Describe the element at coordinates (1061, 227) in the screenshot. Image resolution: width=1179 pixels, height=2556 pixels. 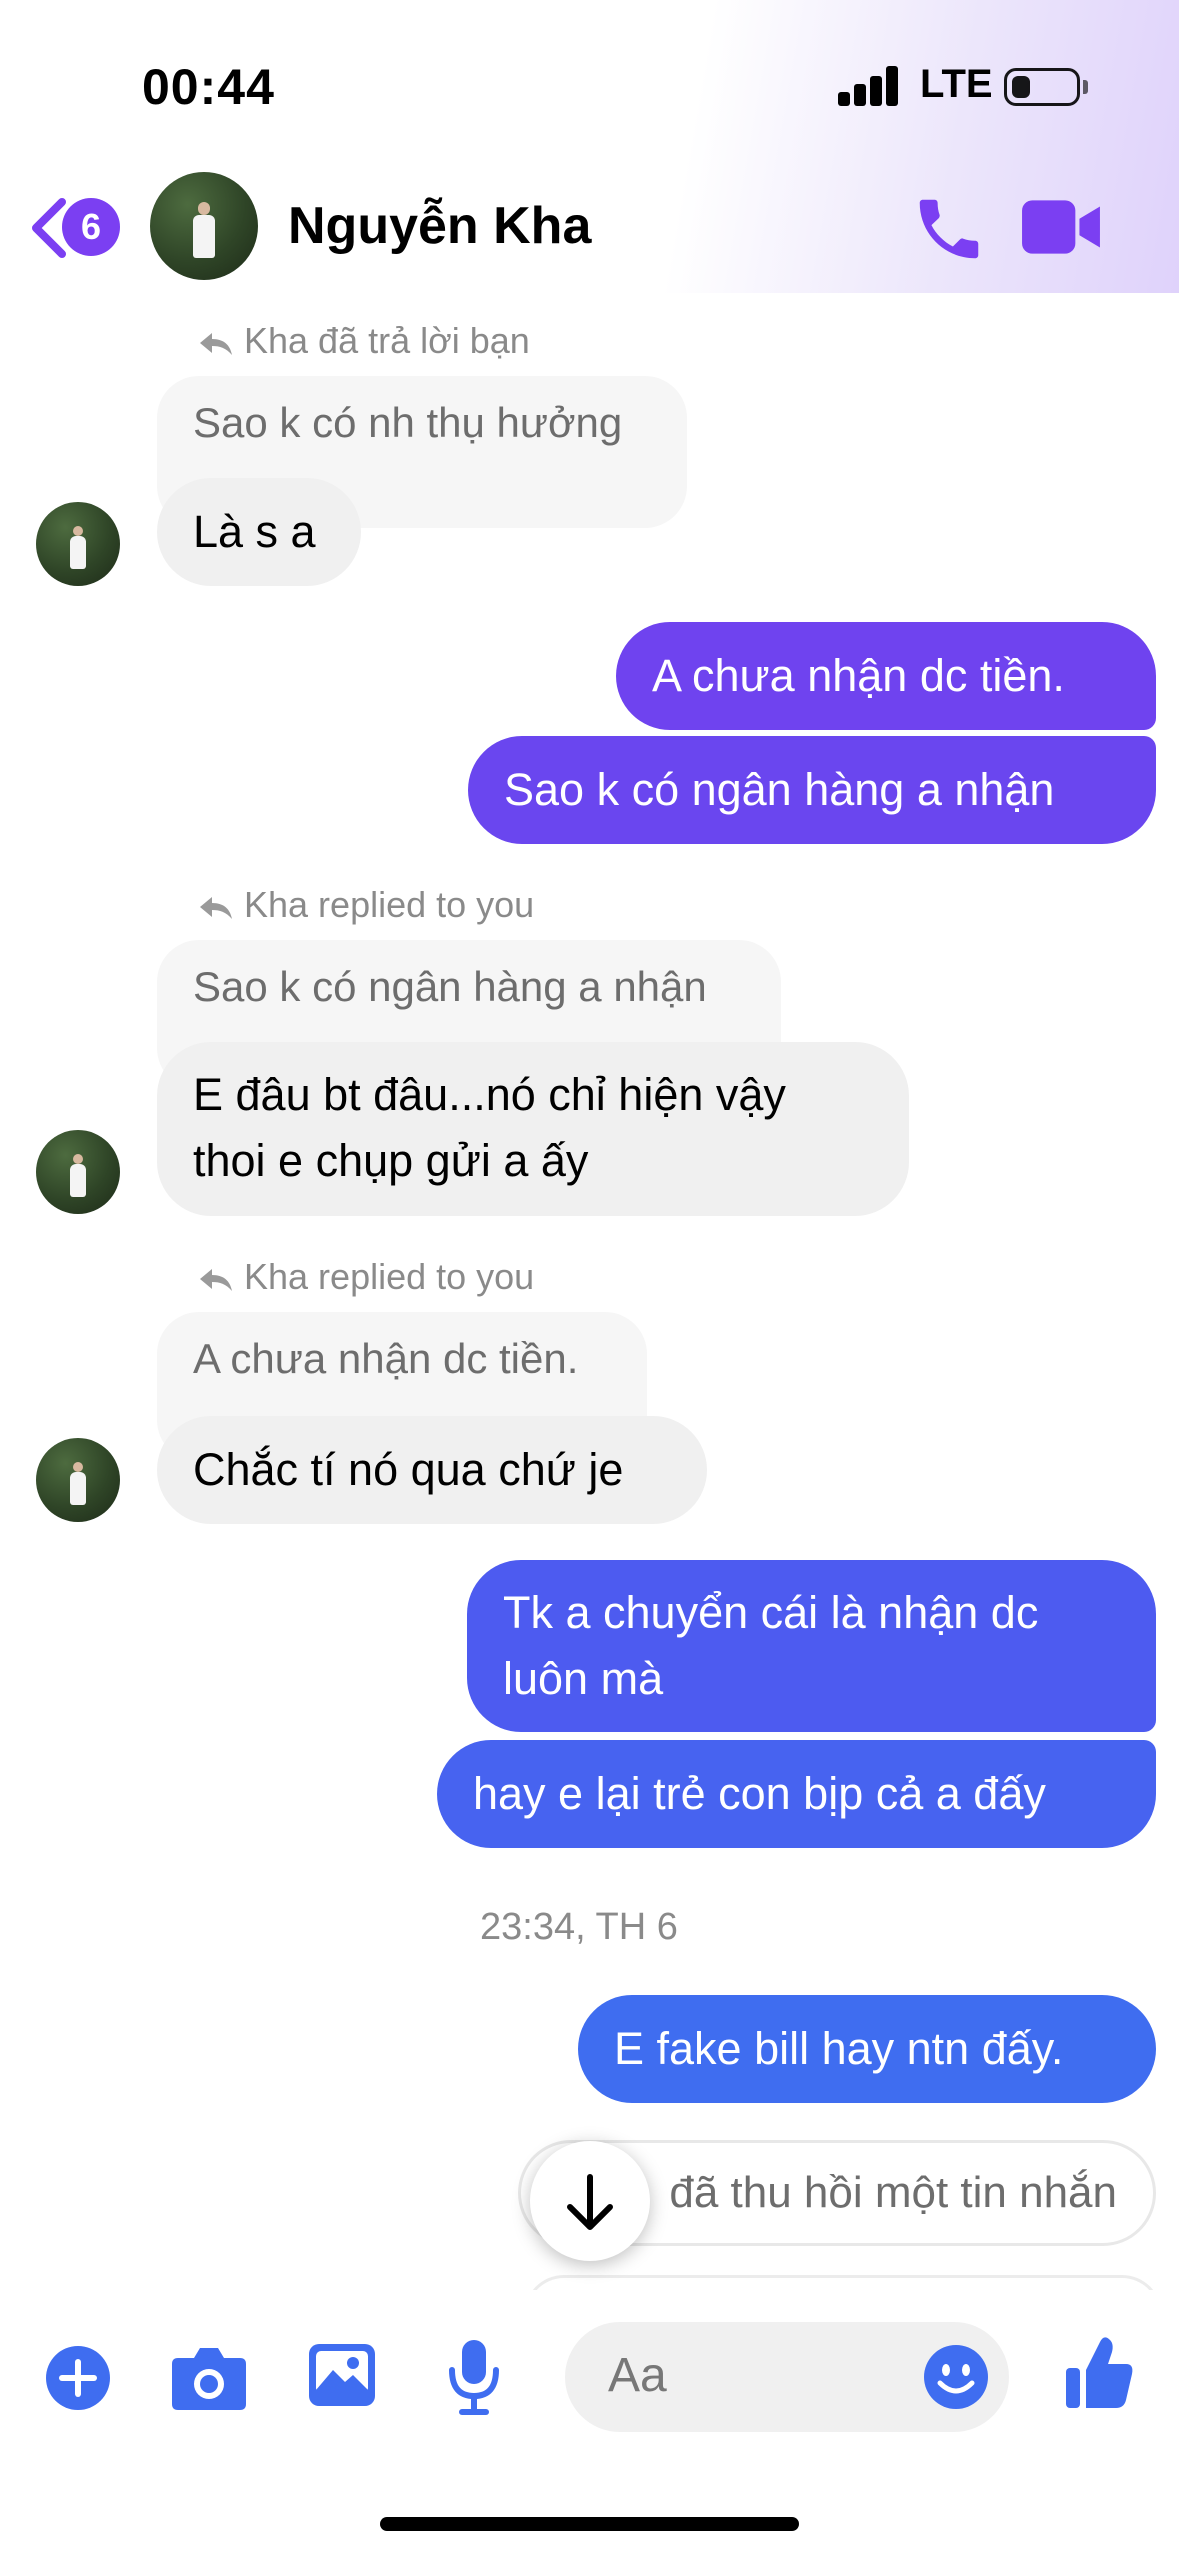
I see `video-camera-icon` at that location.